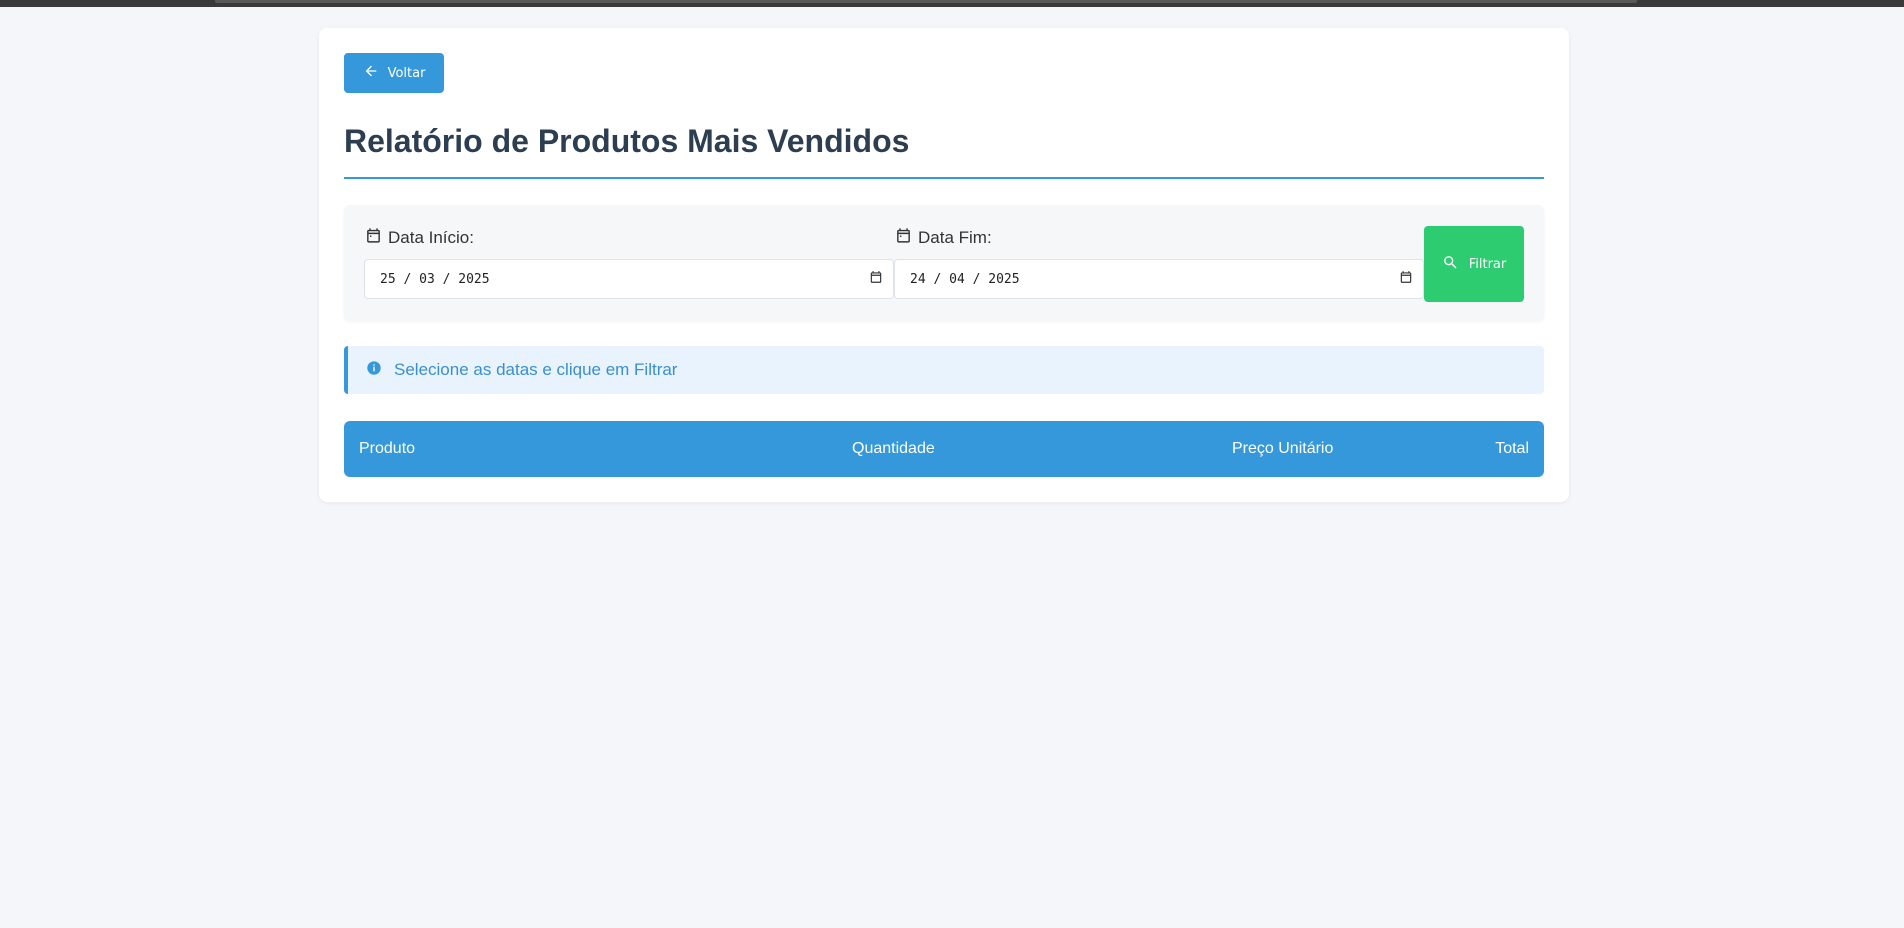 The height and width of the screenshot is (928, 1904). I want to click on browser-top-bar, so click(952, 3).